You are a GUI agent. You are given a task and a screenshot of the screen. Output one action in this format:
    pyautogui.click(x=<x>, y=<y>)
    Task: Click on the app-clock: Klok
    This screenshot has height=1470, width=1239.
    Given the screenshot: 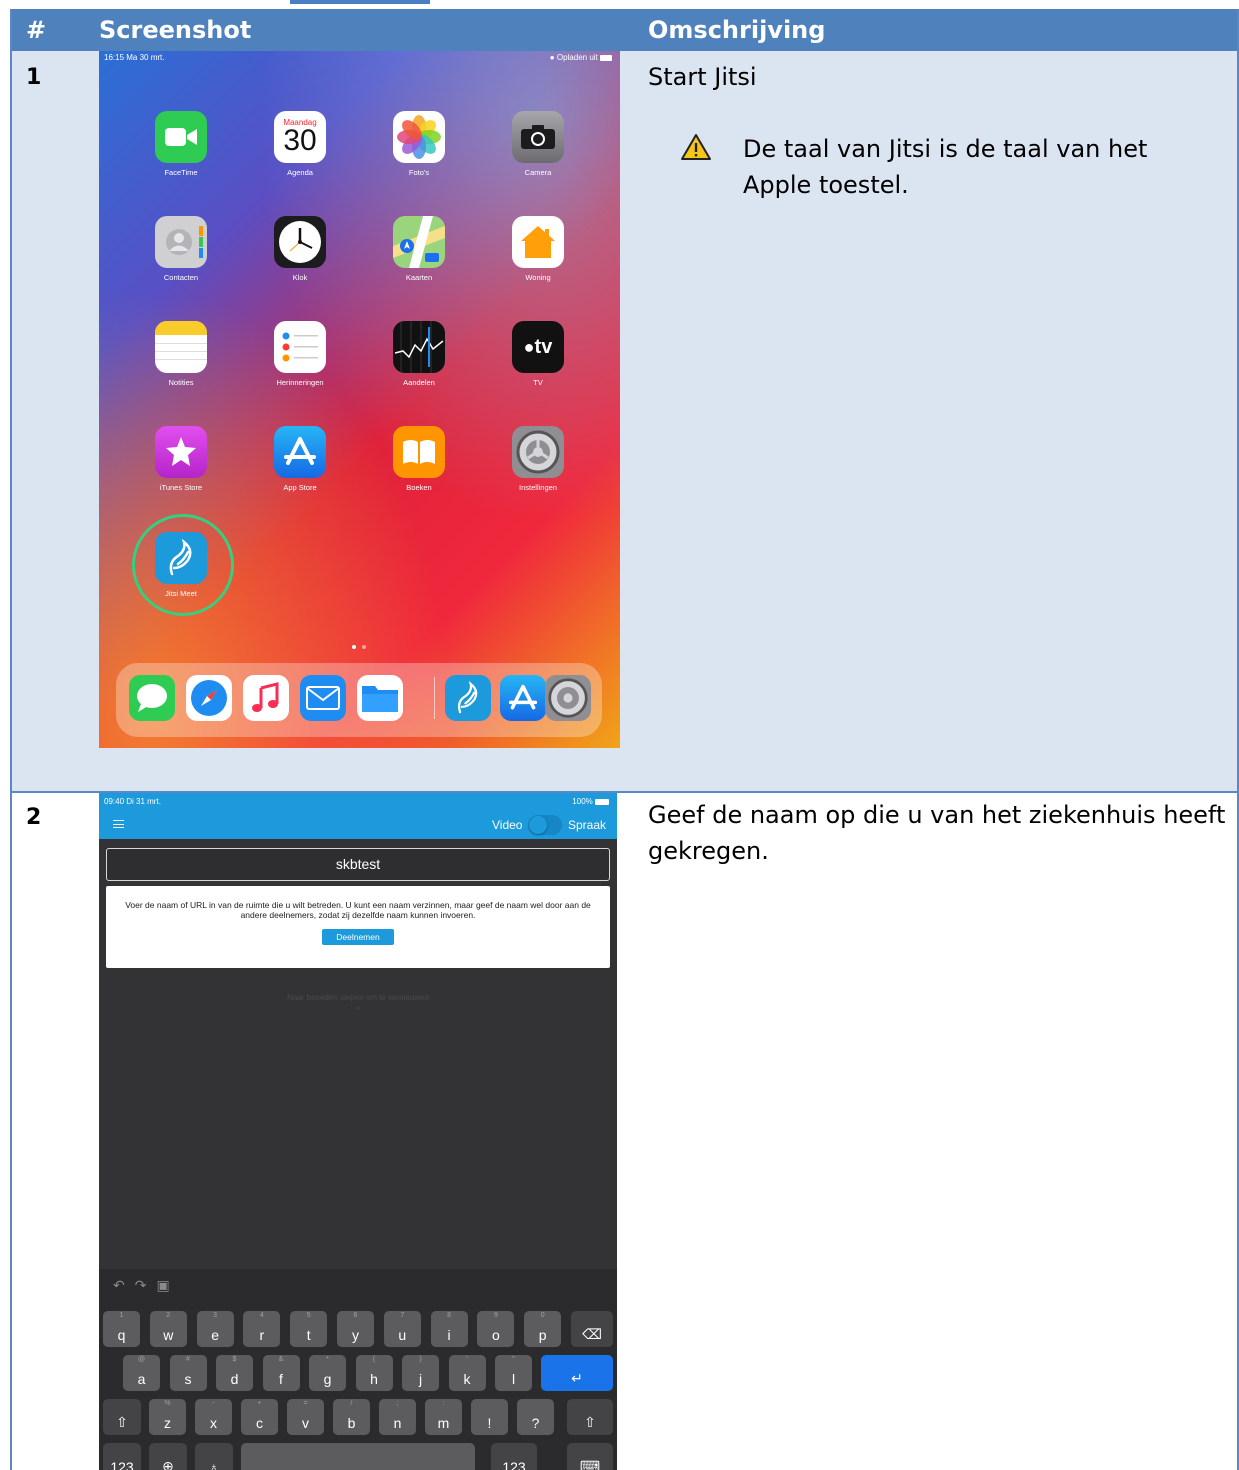 What is the action you would take?
    pyautogui.click(x=300, y=249)
    